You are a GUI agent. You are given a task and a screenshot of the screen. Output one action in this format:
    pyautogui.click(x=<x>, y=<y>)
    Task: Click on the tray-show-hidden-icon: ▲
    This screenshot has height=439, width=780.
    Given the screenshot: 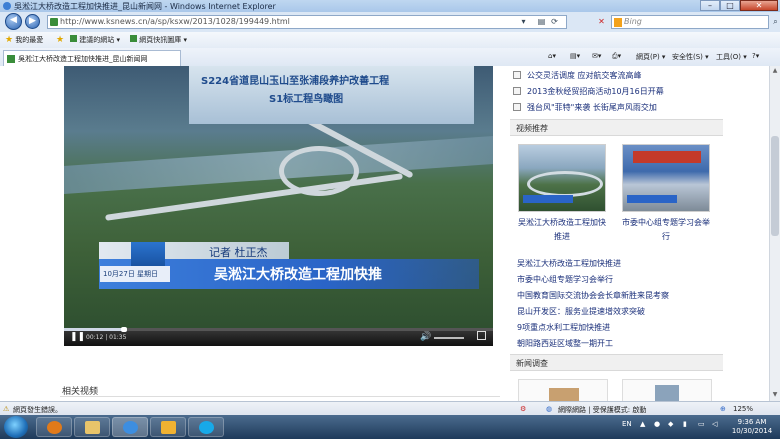 What is the action you would take?
    pyautogui.click(x=642, y=424)
    